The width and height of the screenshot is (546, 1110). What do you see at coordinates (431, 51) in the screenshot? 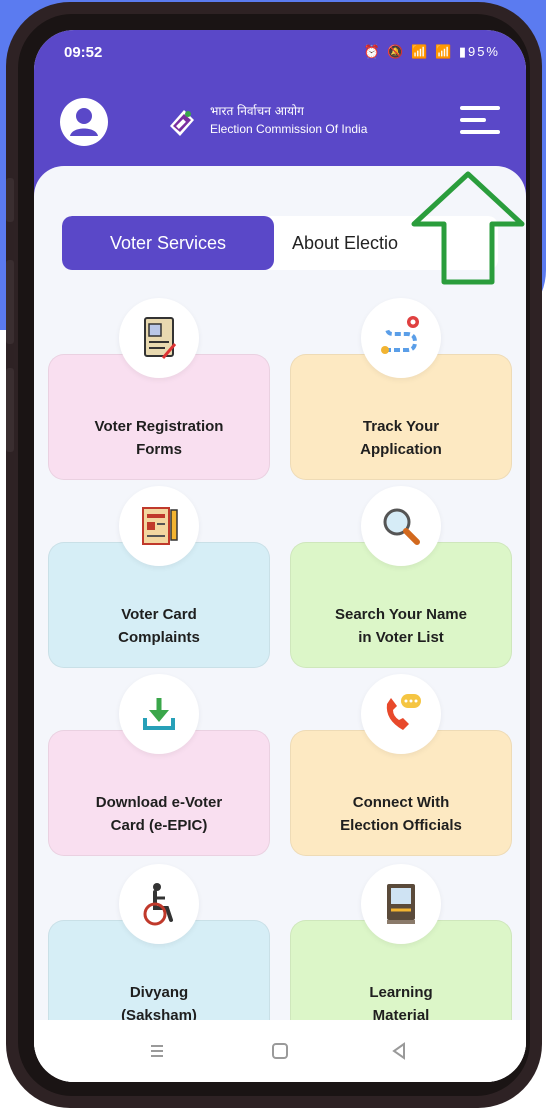
I see `status-icons: ⏰ 🔕 📶 📶 ▮95%` at bounding box center [431, 51].